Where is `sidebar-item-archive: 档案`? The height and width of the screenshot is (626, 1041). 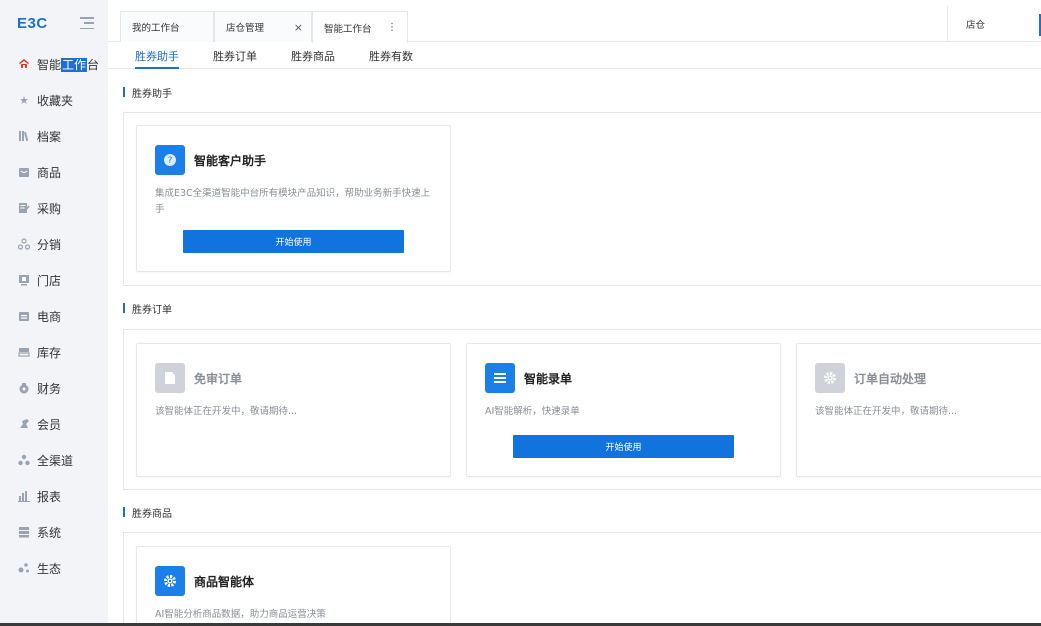 sidebar-item-archive: 档案 is located at coordinates (54, 136).